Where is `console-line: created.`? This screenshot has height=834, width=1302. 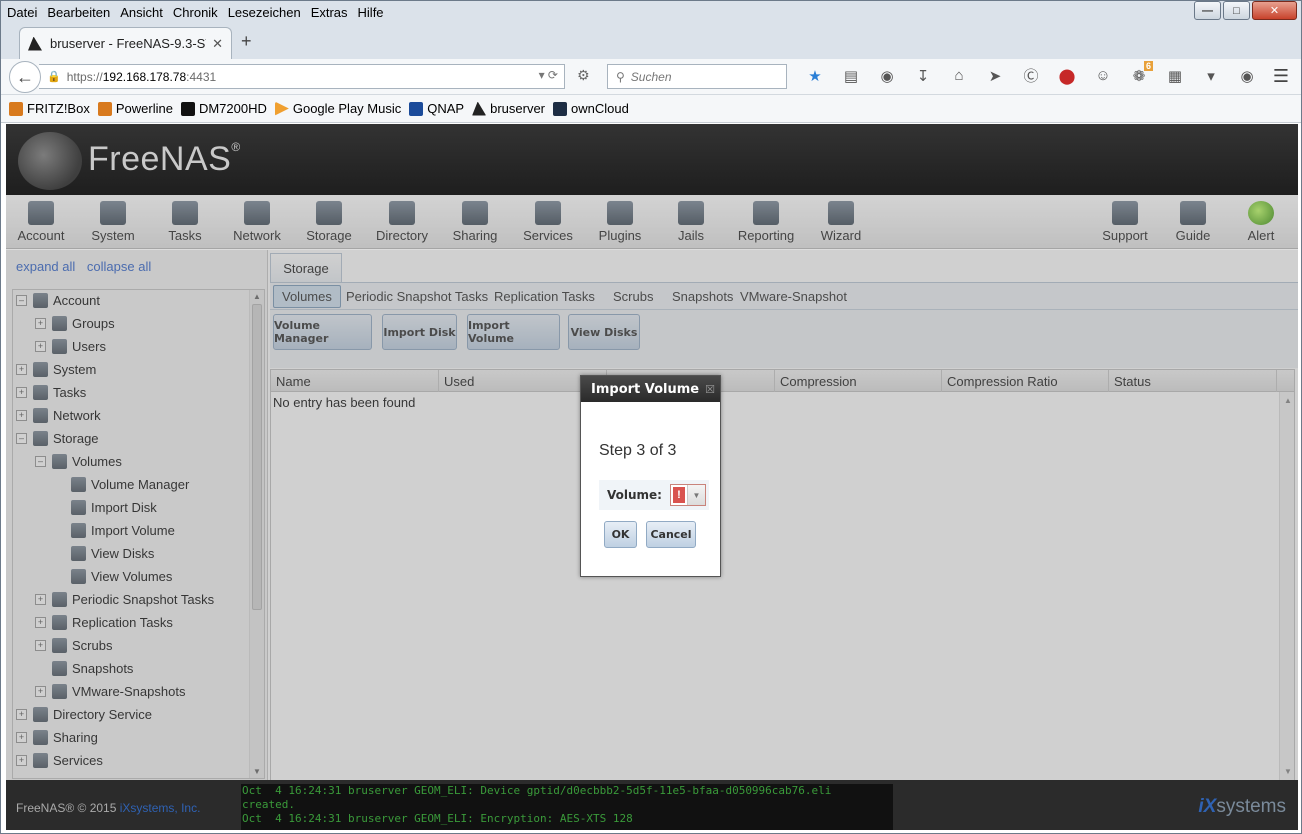 console-line: created. is located at coordinates (268, 804).